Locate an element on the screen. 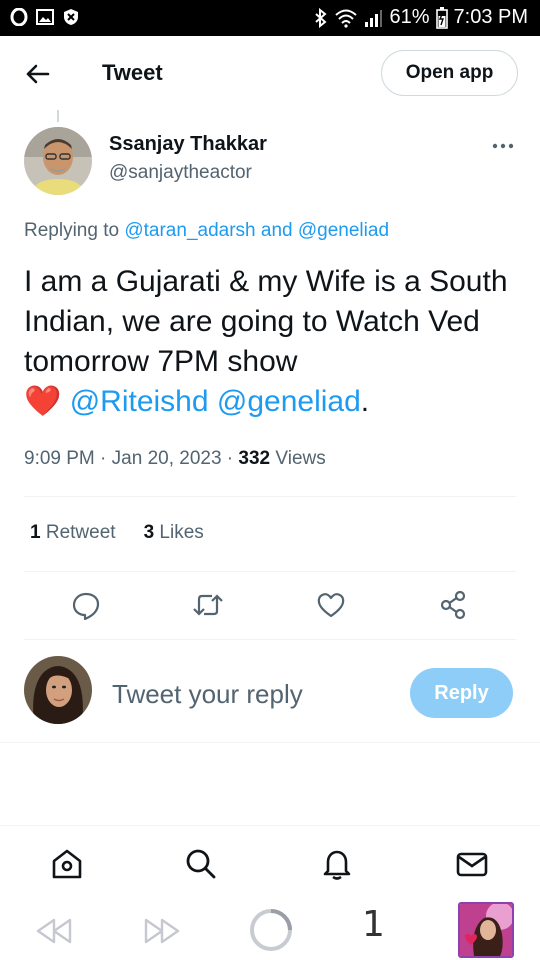  replying-prefix: Replying to is located at coordinates (72, 230).